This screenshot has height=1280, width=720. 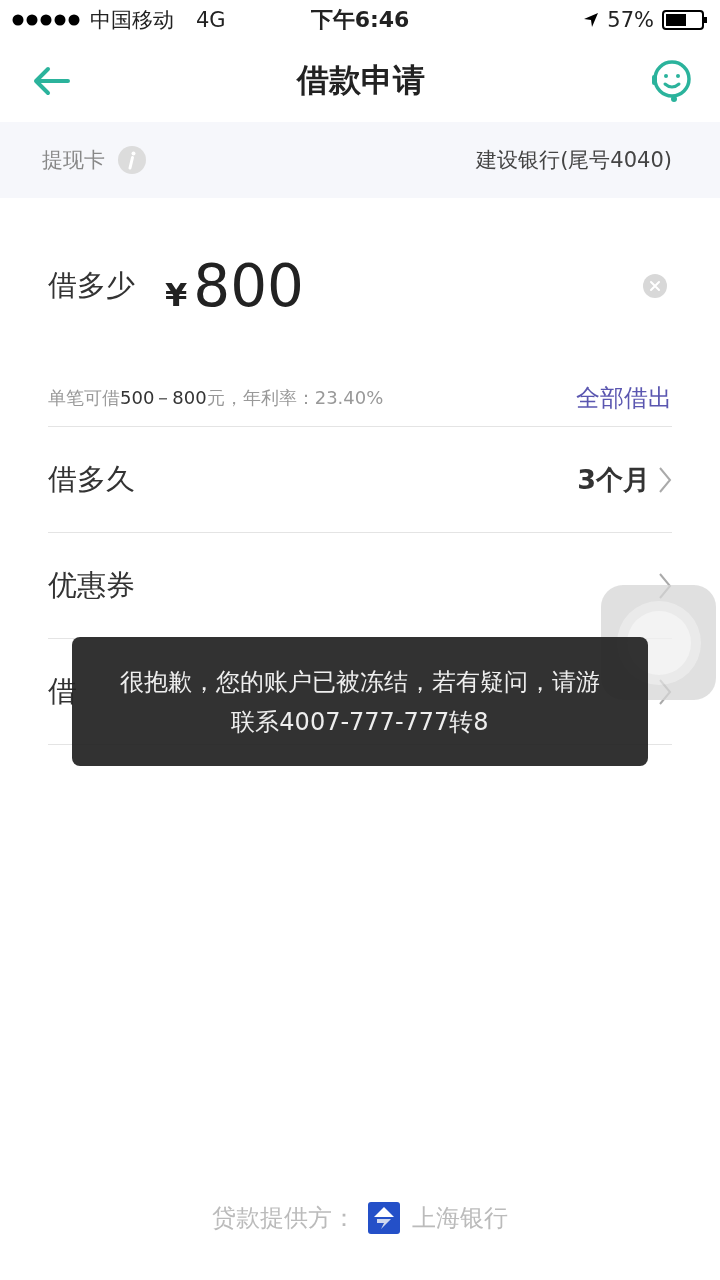 I want to click on network-type: 4G, so click(x=211, y=20).